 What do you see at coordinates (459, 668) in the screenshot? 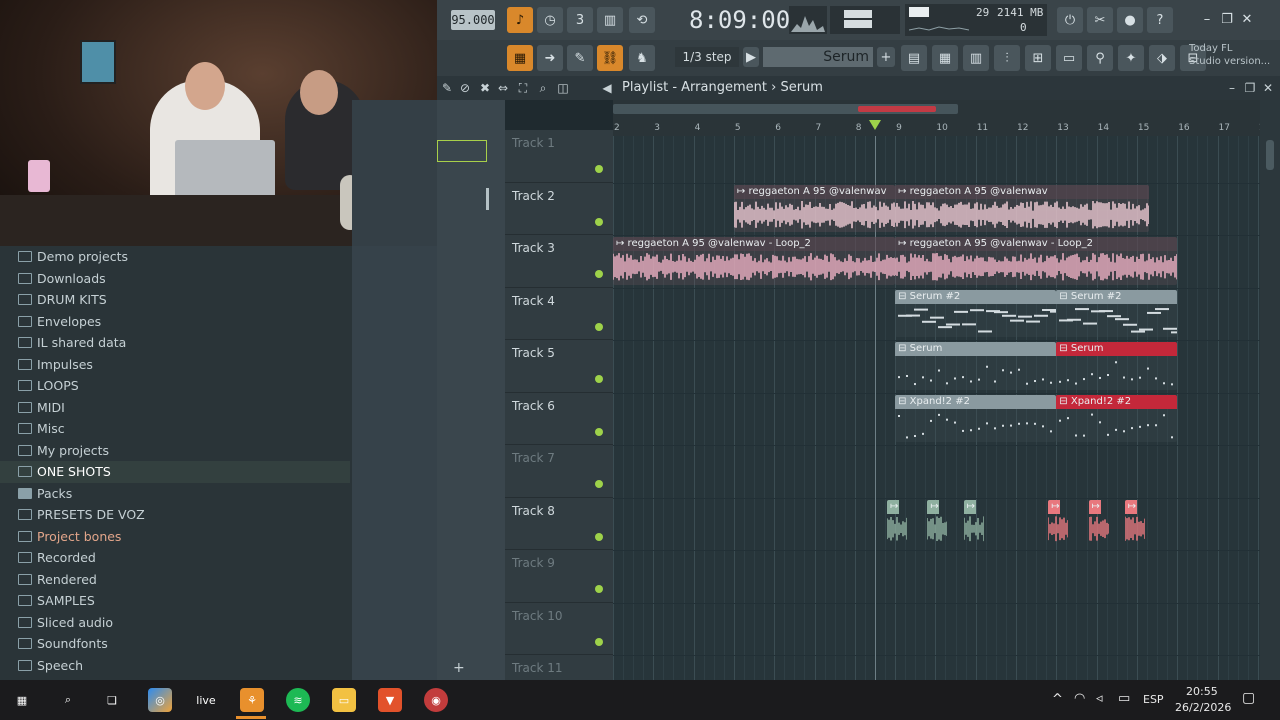
I see `add-icon: +` at bounding box center [459, 668].